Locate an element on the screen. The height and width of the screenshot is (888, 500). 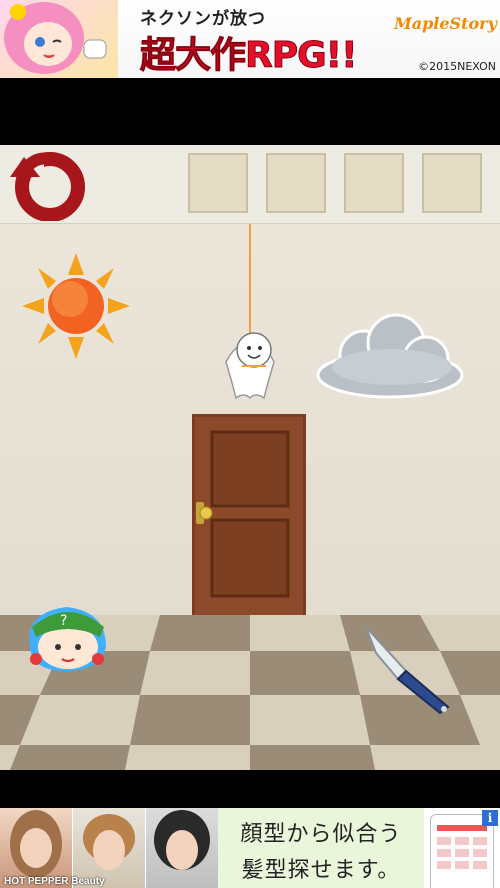
ad-brand-text: MapleStory is located at coordinates (445, 23).